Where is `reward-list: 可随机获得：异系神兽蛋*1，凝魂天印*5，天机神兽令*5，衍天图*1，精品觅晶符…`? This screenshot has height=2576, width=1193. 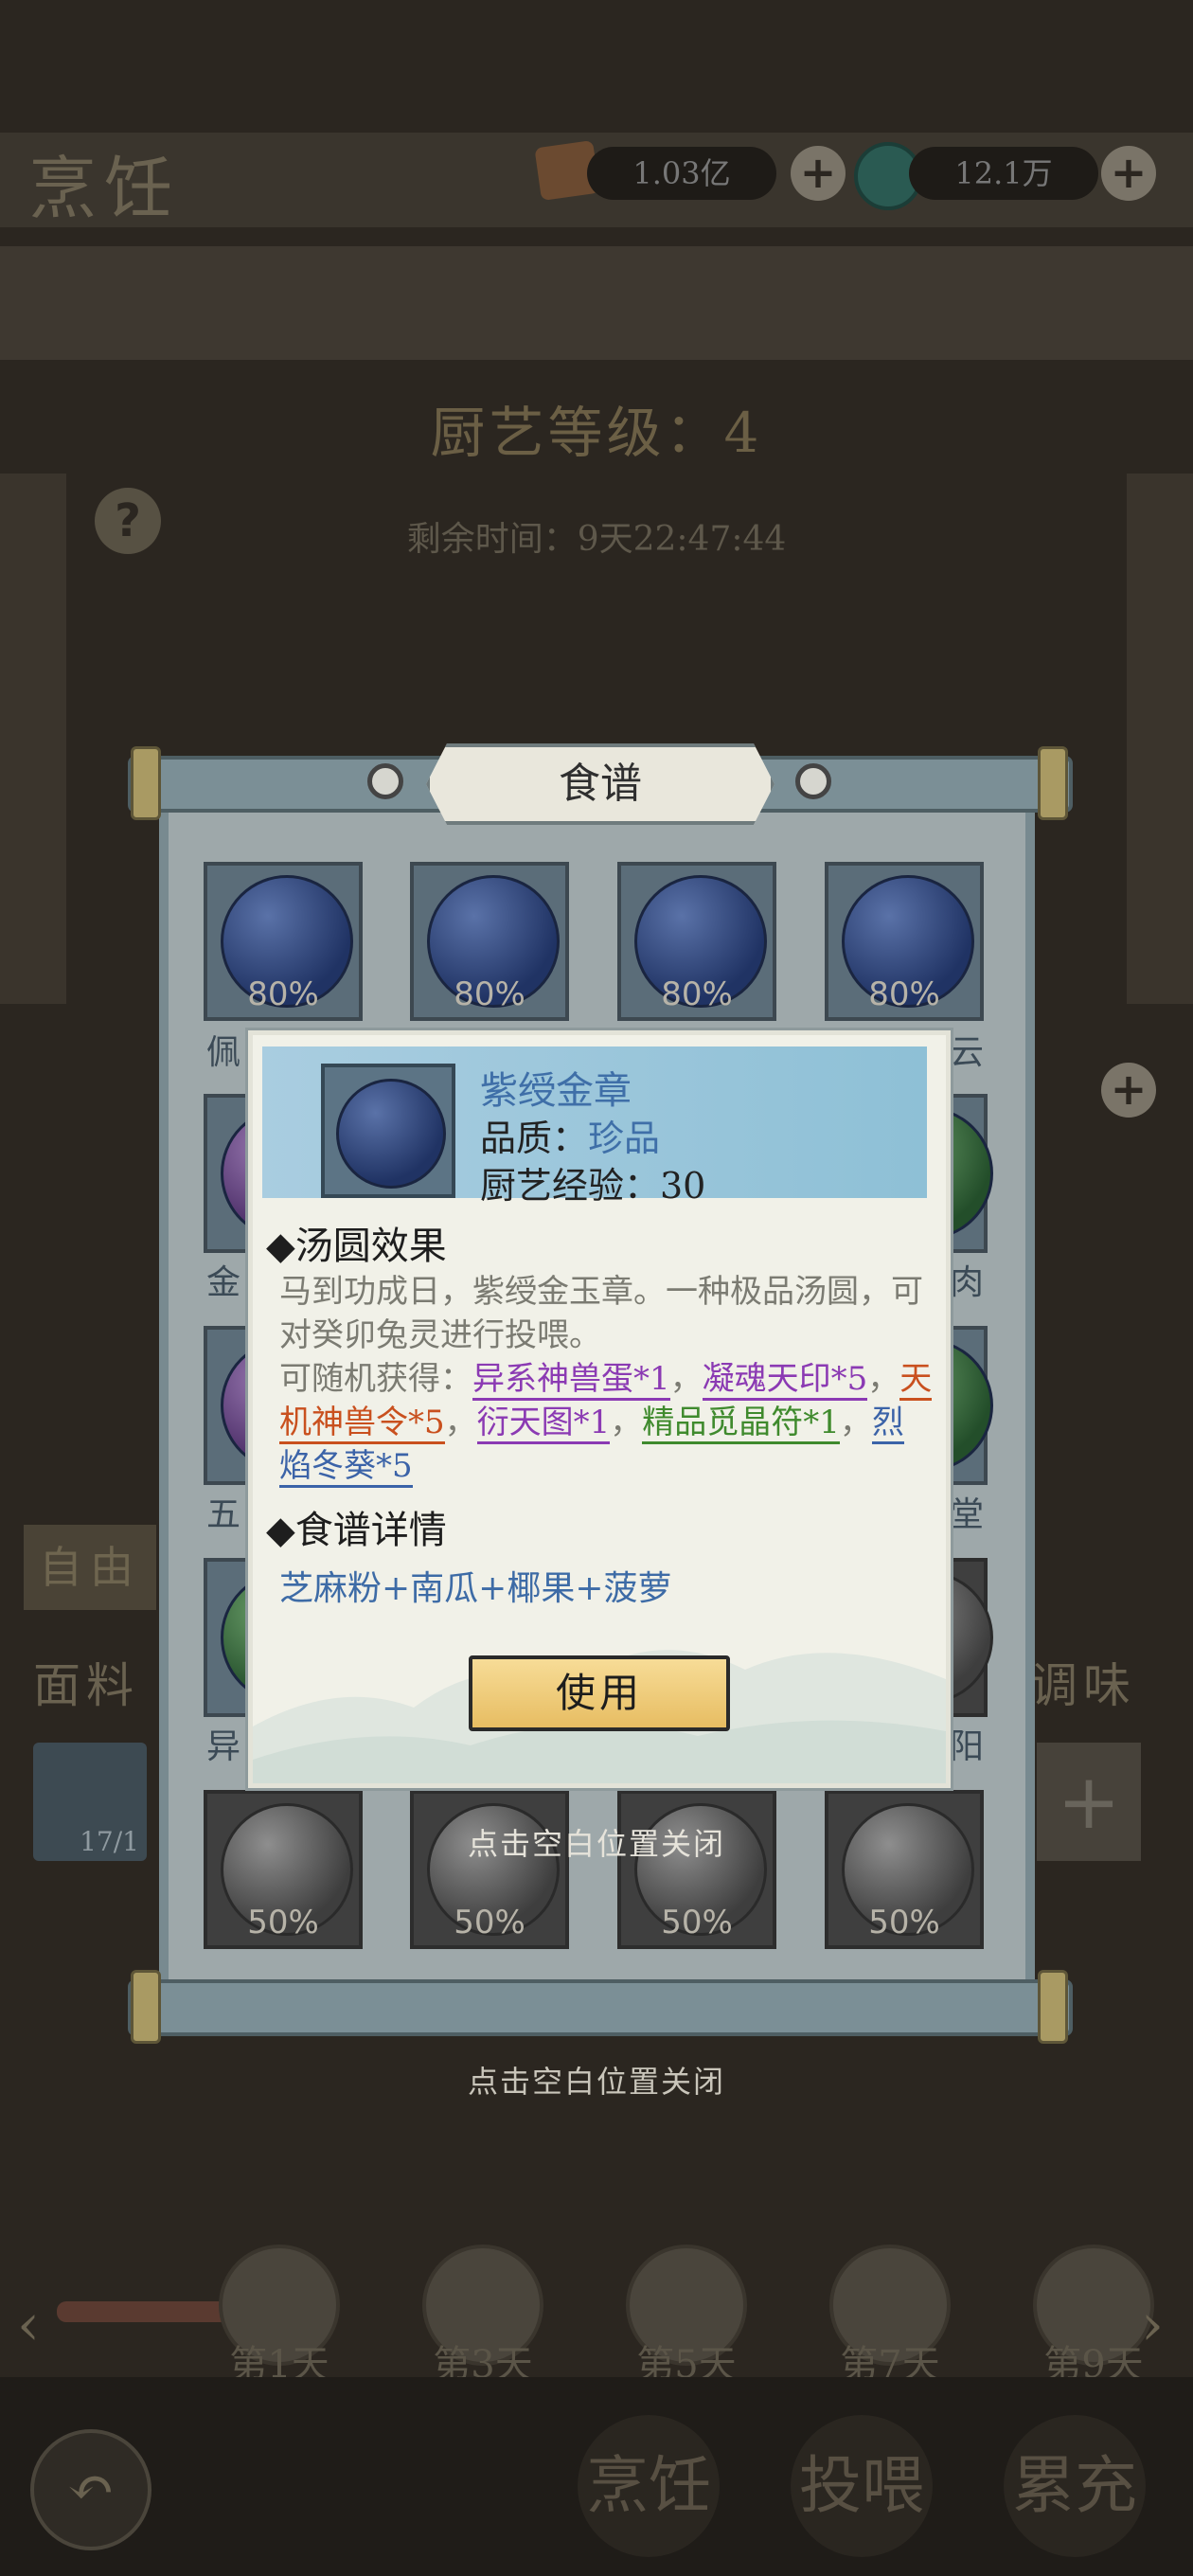 reward-list: 可随机获得：异系神兽蛋*1，凝魂天印*5，天机神兽令*5，衍天图*1，精品觅晶符… is located at coordinates (606, 1422).